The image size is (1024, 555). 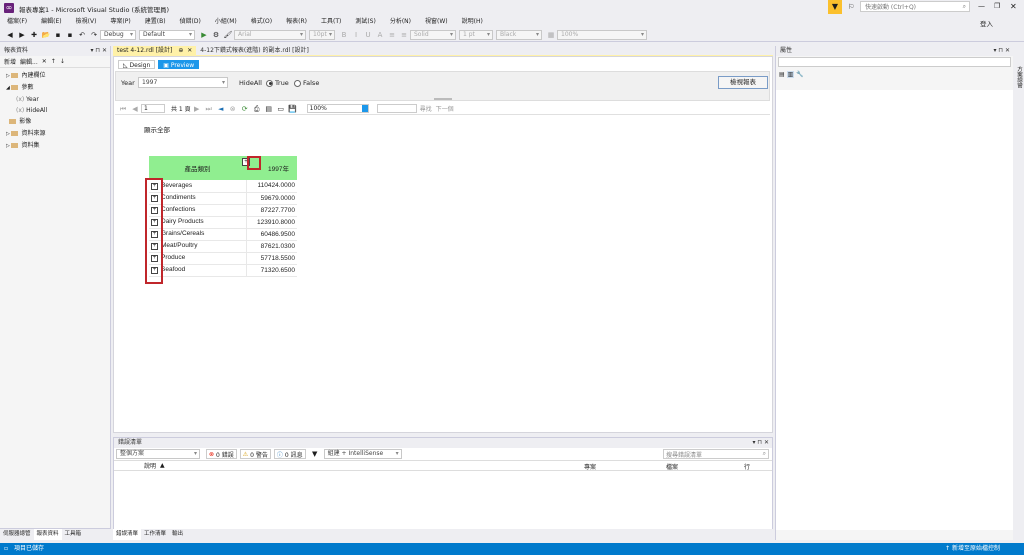 What do you see at coordinates (216, 35) in the screenshot?
I see `attach-icon: ⚙` at bounding box center [216, 35].